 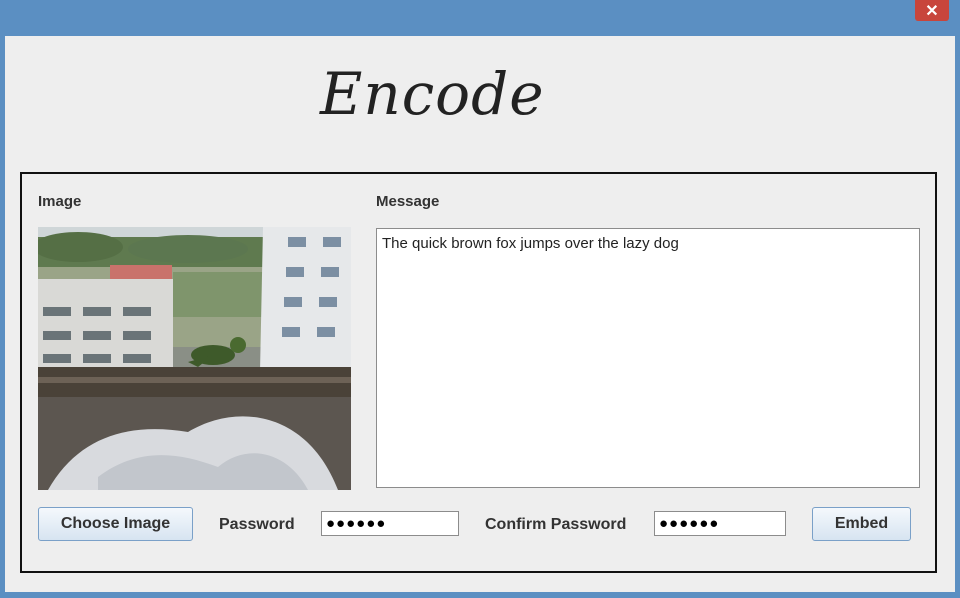 What do you see at coordinates (408, 201) in the screenshot?
I see `message-label: Message` at bounding box center [408, 201].